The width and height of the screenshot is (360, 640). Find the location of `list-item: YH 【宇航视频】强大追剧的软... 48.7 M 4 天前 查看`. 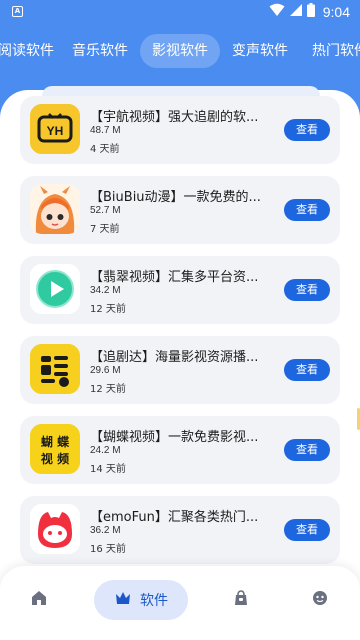

list-item: YH 【宇航视频】强大追剧的软... 48.7 M 4 天前 查看 is located at coordinates (180, 130).